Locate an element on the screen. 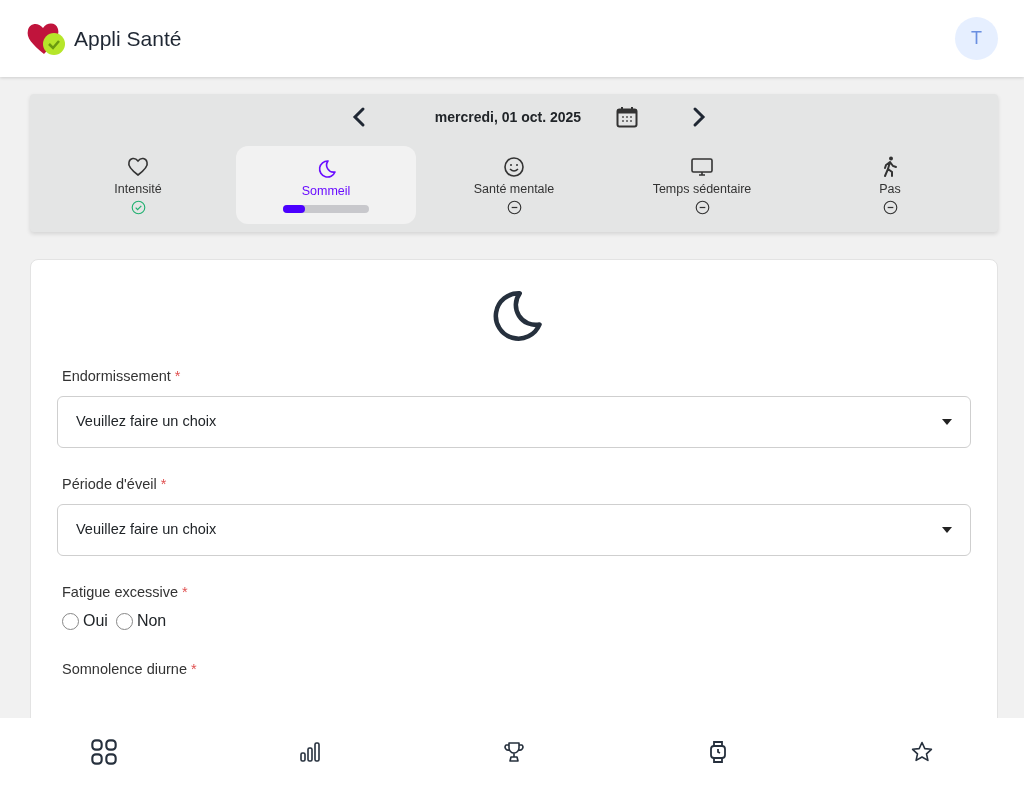 Image resolution: width=1024 pixels, height=785 pixels. category-tab: Sommeil is located at coordinates (326, 185).